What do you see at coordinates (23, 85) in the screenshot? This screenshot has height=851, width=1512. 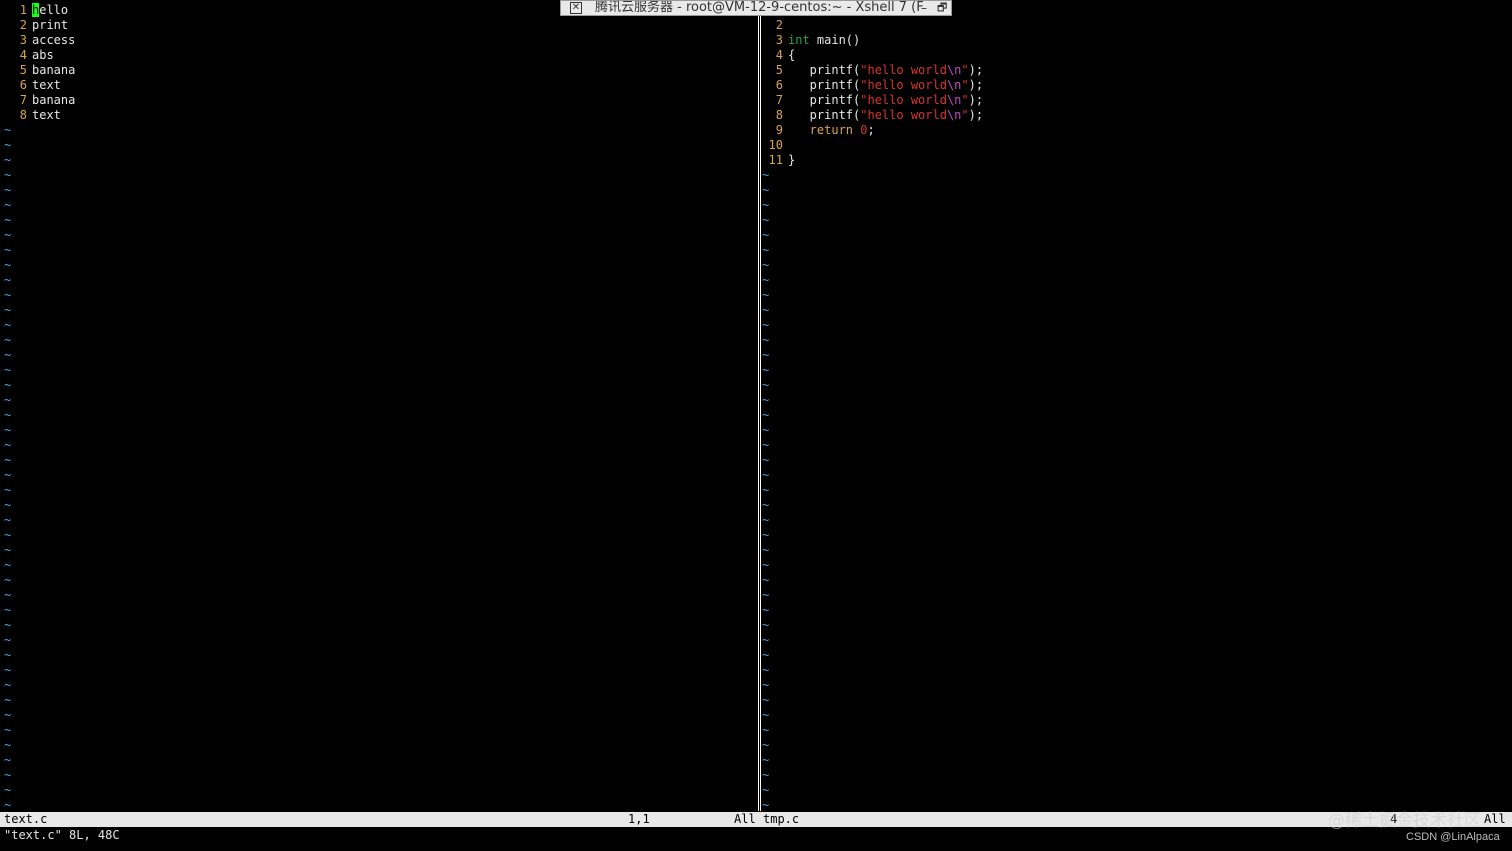 I see `line-number: 6` at bounding box center [23, 85].